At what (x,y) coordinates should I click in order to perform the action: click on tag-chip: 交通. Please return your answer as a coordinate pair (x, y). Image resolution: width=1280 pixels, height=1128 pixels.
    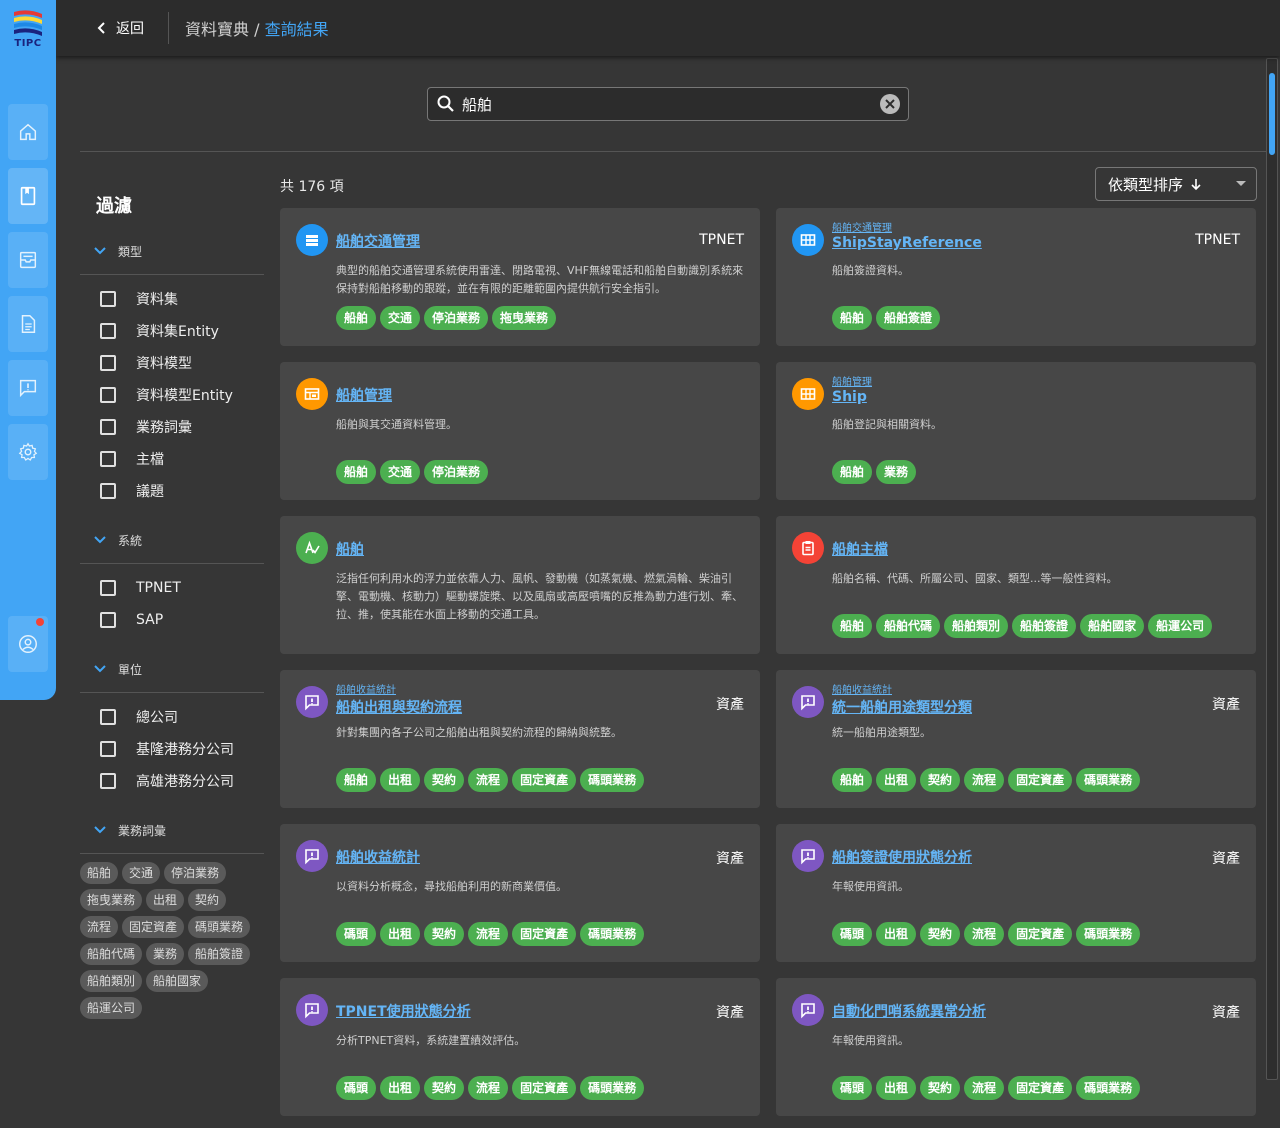
    Looking at the image, I should click on (400, 318).